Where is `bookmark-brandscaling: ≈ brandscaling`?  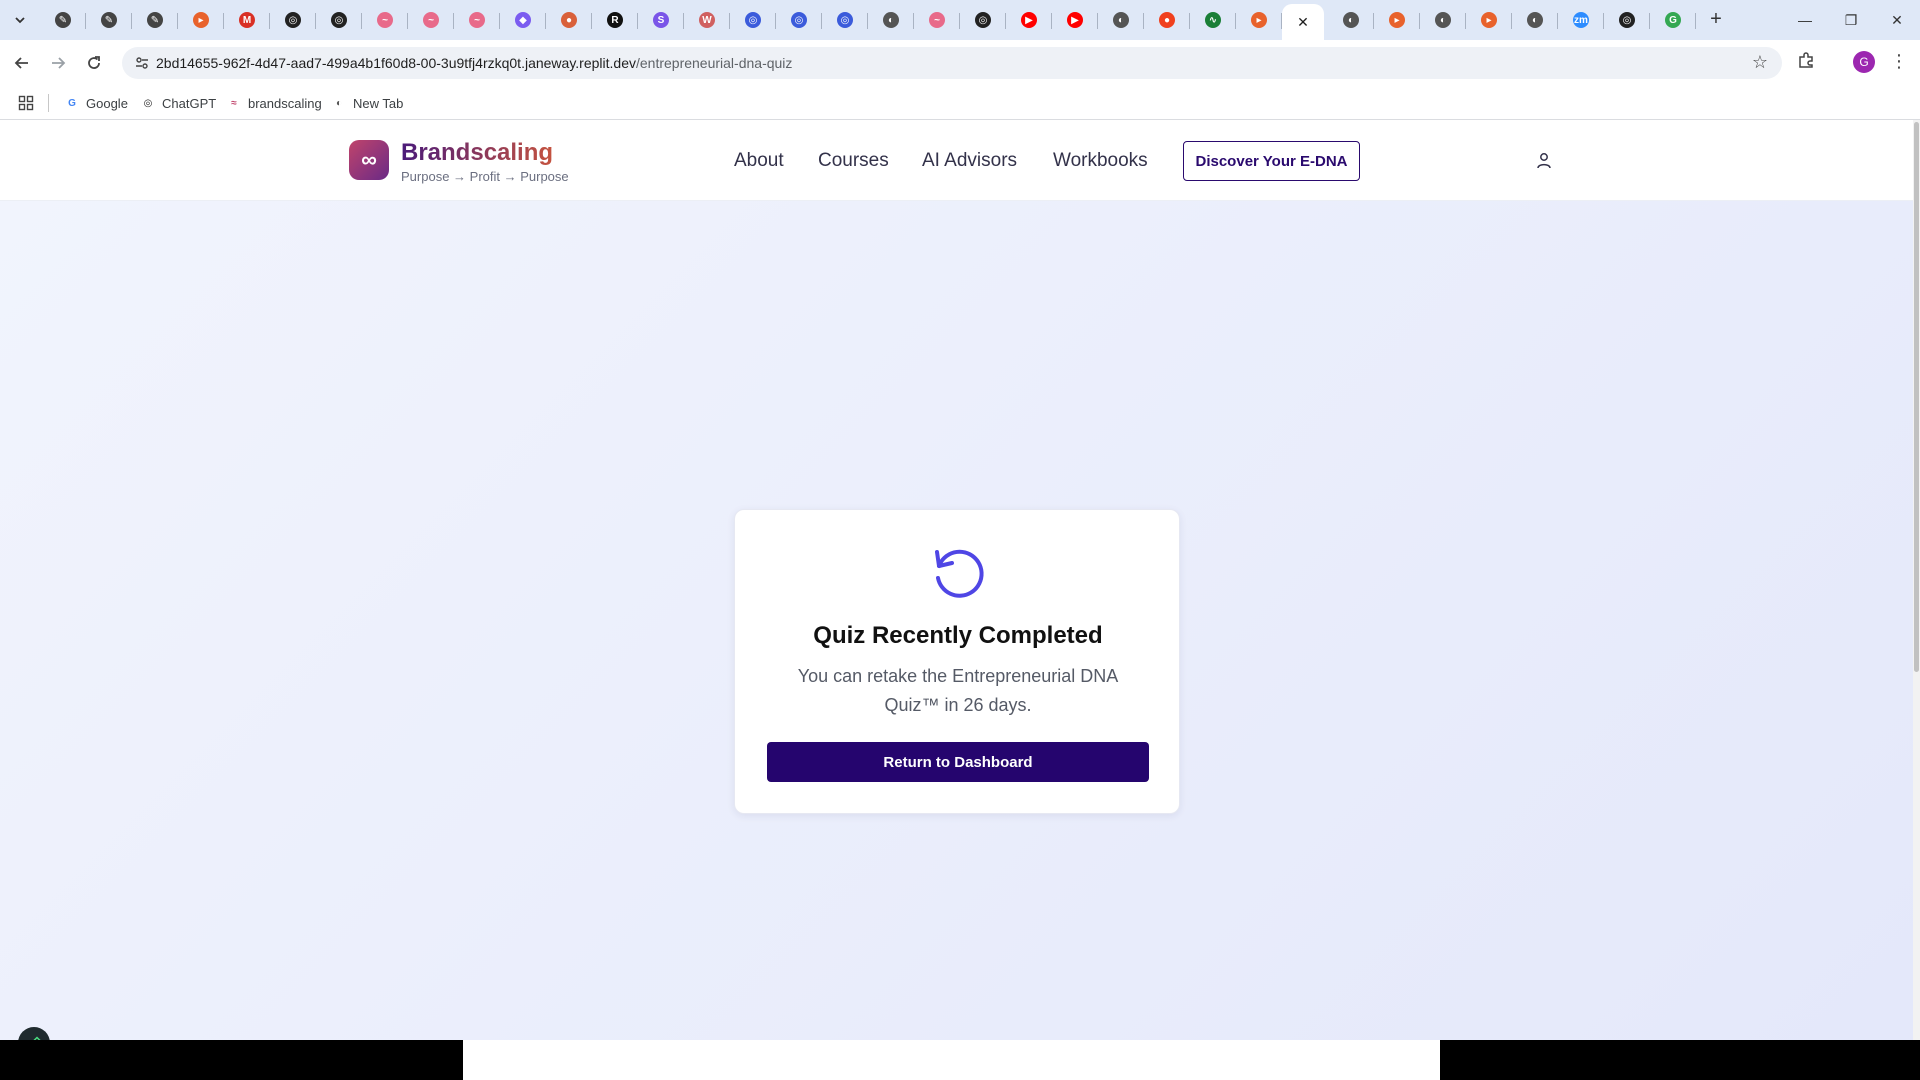
bookmark-brandscaling: ≈ brandscaling is located at coordinates (274, 103).